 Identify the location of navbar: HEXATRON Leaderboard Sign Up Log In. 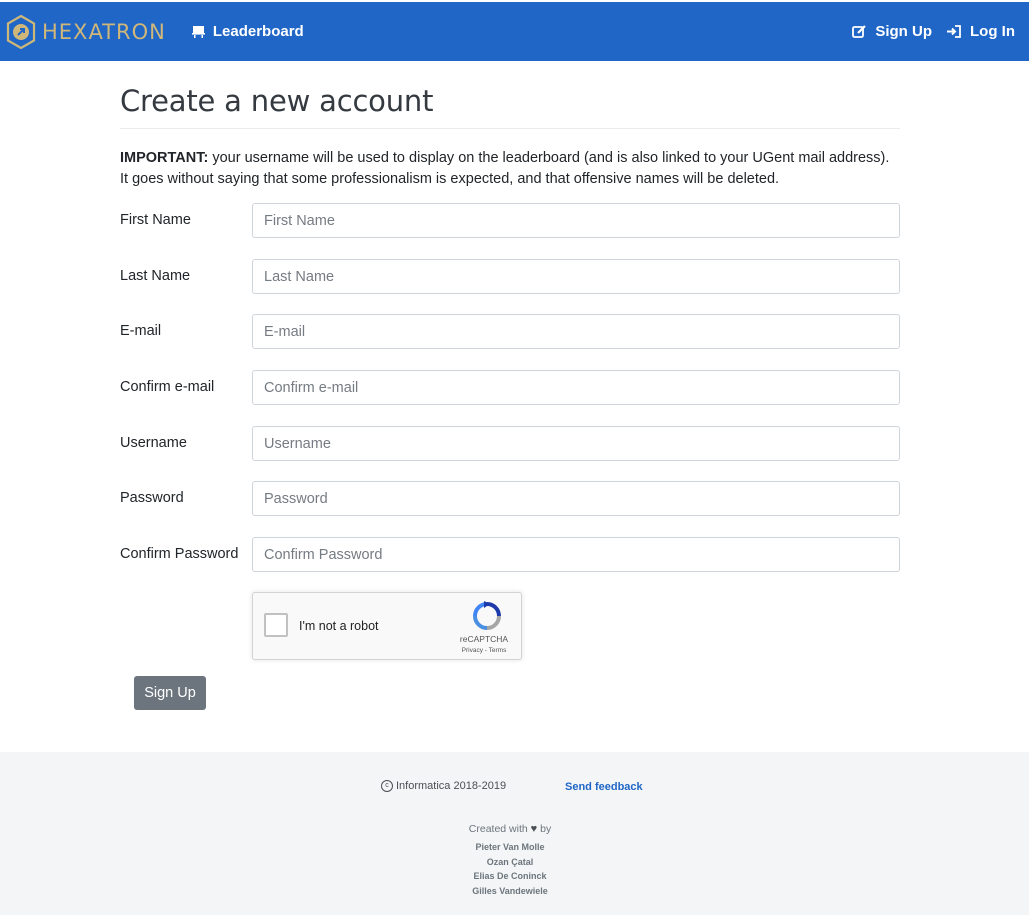
(514, 31).